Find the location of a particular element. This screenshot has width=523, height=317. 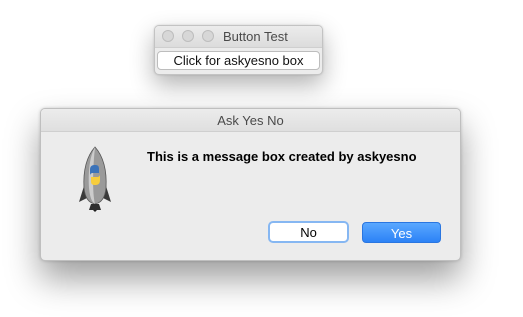

button-test-content: Click for askyesno box is located at coordinates (238, 61).